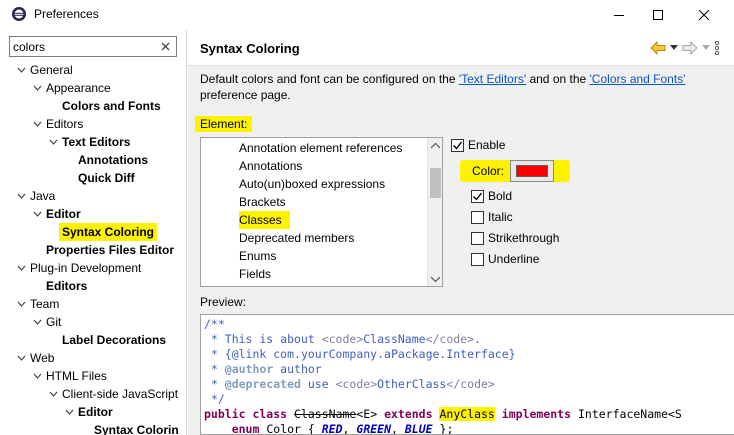  I want to click on code-line: * This is about <code>ClassName</code>., so click(342, 339).